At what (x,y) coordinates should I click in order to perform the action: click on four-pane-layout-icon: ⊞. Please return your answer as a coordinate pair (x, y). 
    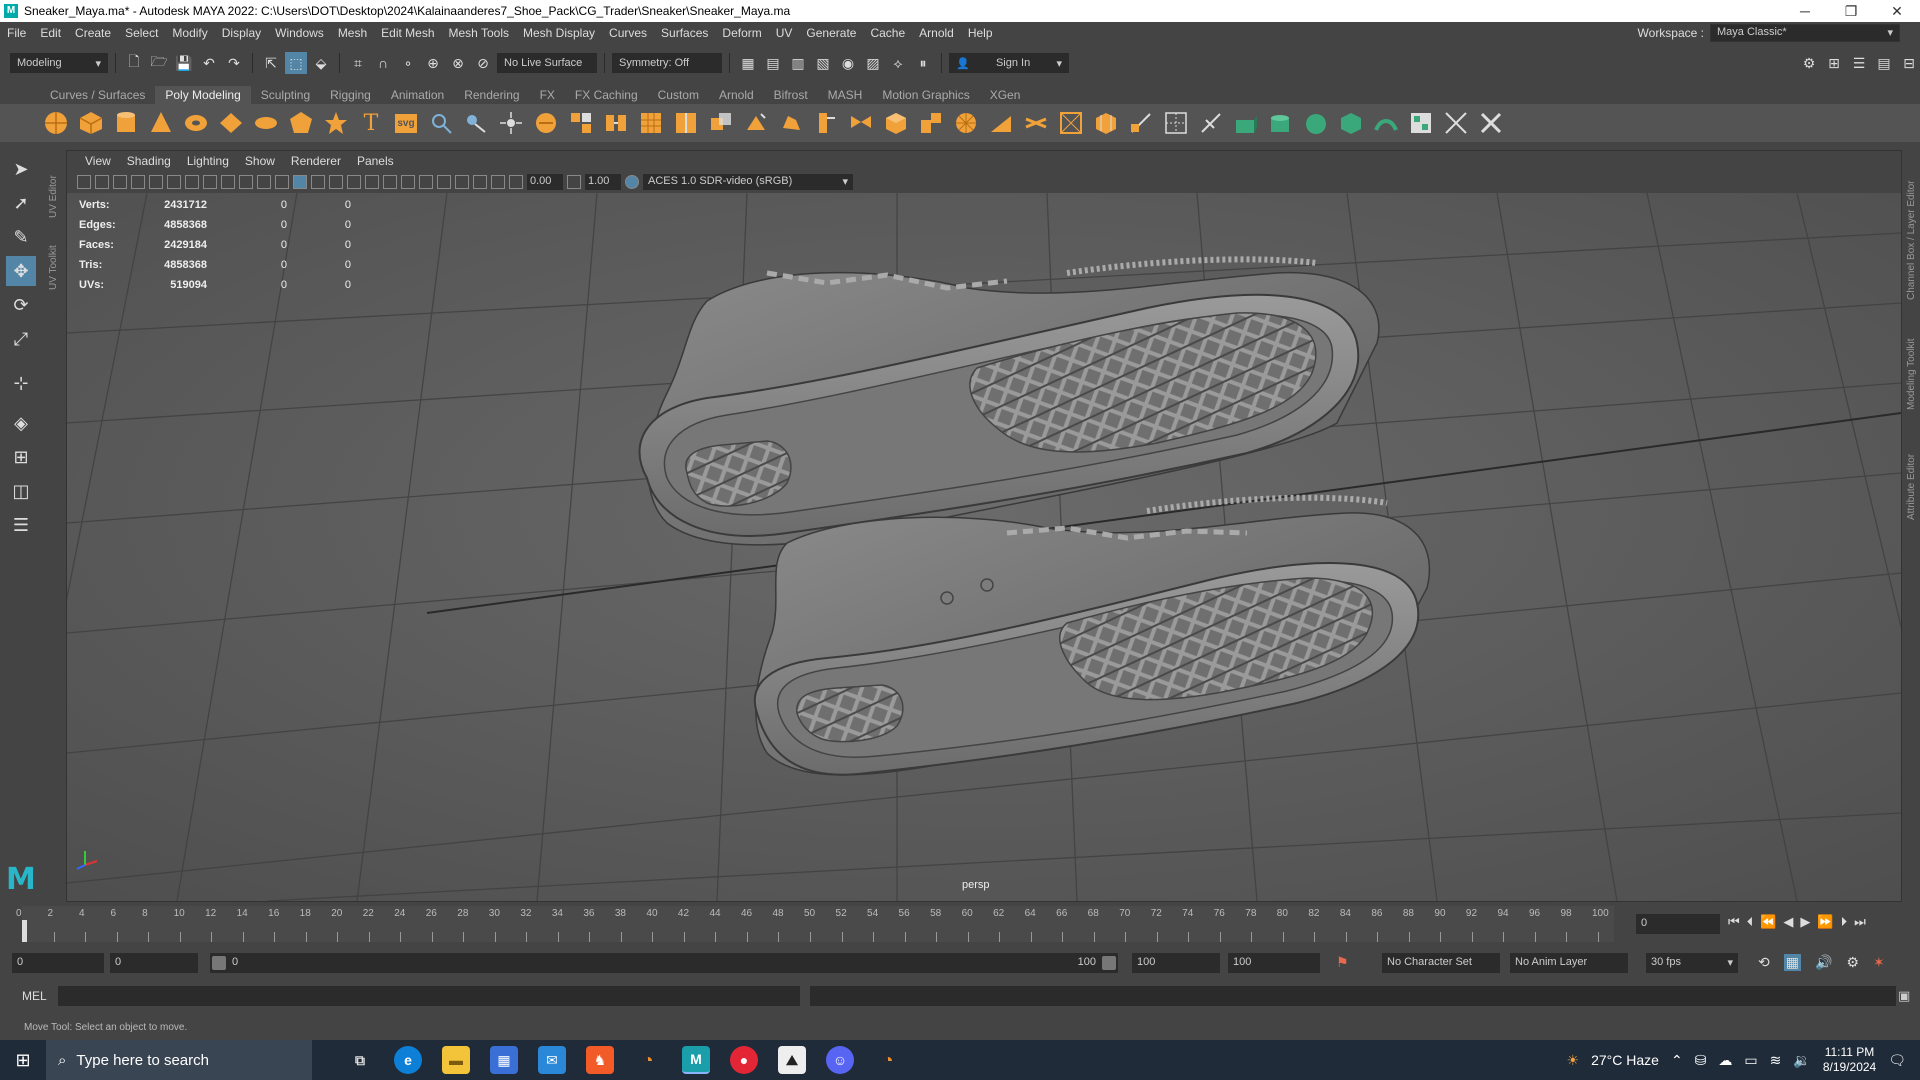
    Looking at the image, I should click on (21, 457).